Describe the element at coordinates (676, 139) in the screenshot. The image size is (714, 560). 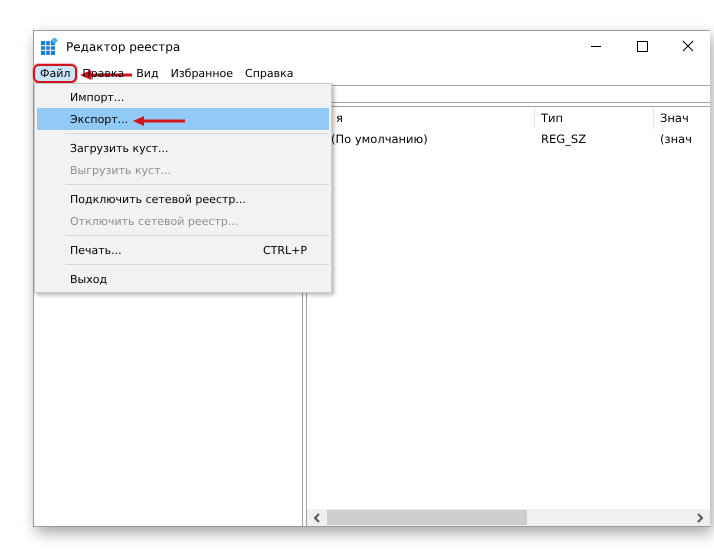
I see `table-cell-text: (знач` at that location.